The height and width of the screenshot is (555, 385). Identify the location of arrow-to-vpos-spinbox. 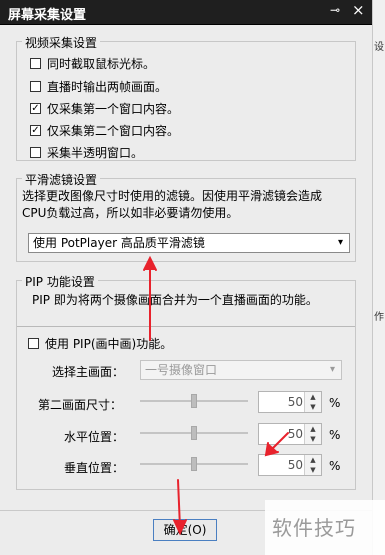
(280, 441).